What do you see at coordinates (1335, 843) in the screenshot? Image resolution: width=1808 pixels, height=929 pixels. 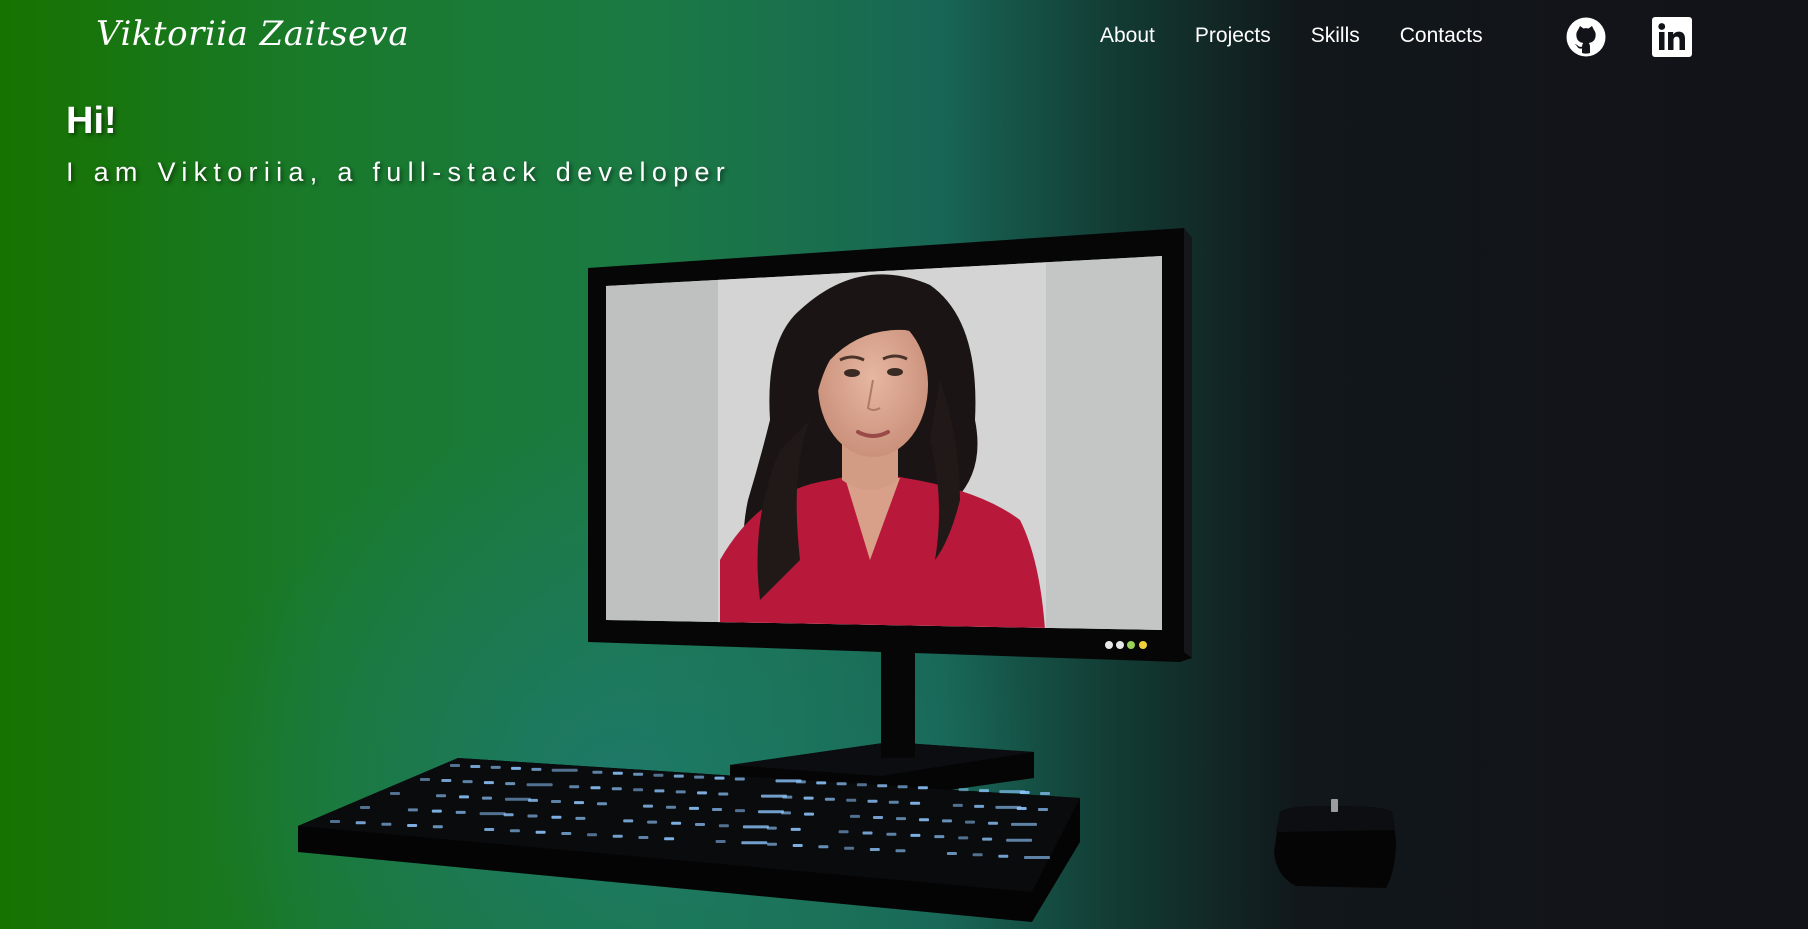 I see `mouse` at bounding box center [1335, 843].